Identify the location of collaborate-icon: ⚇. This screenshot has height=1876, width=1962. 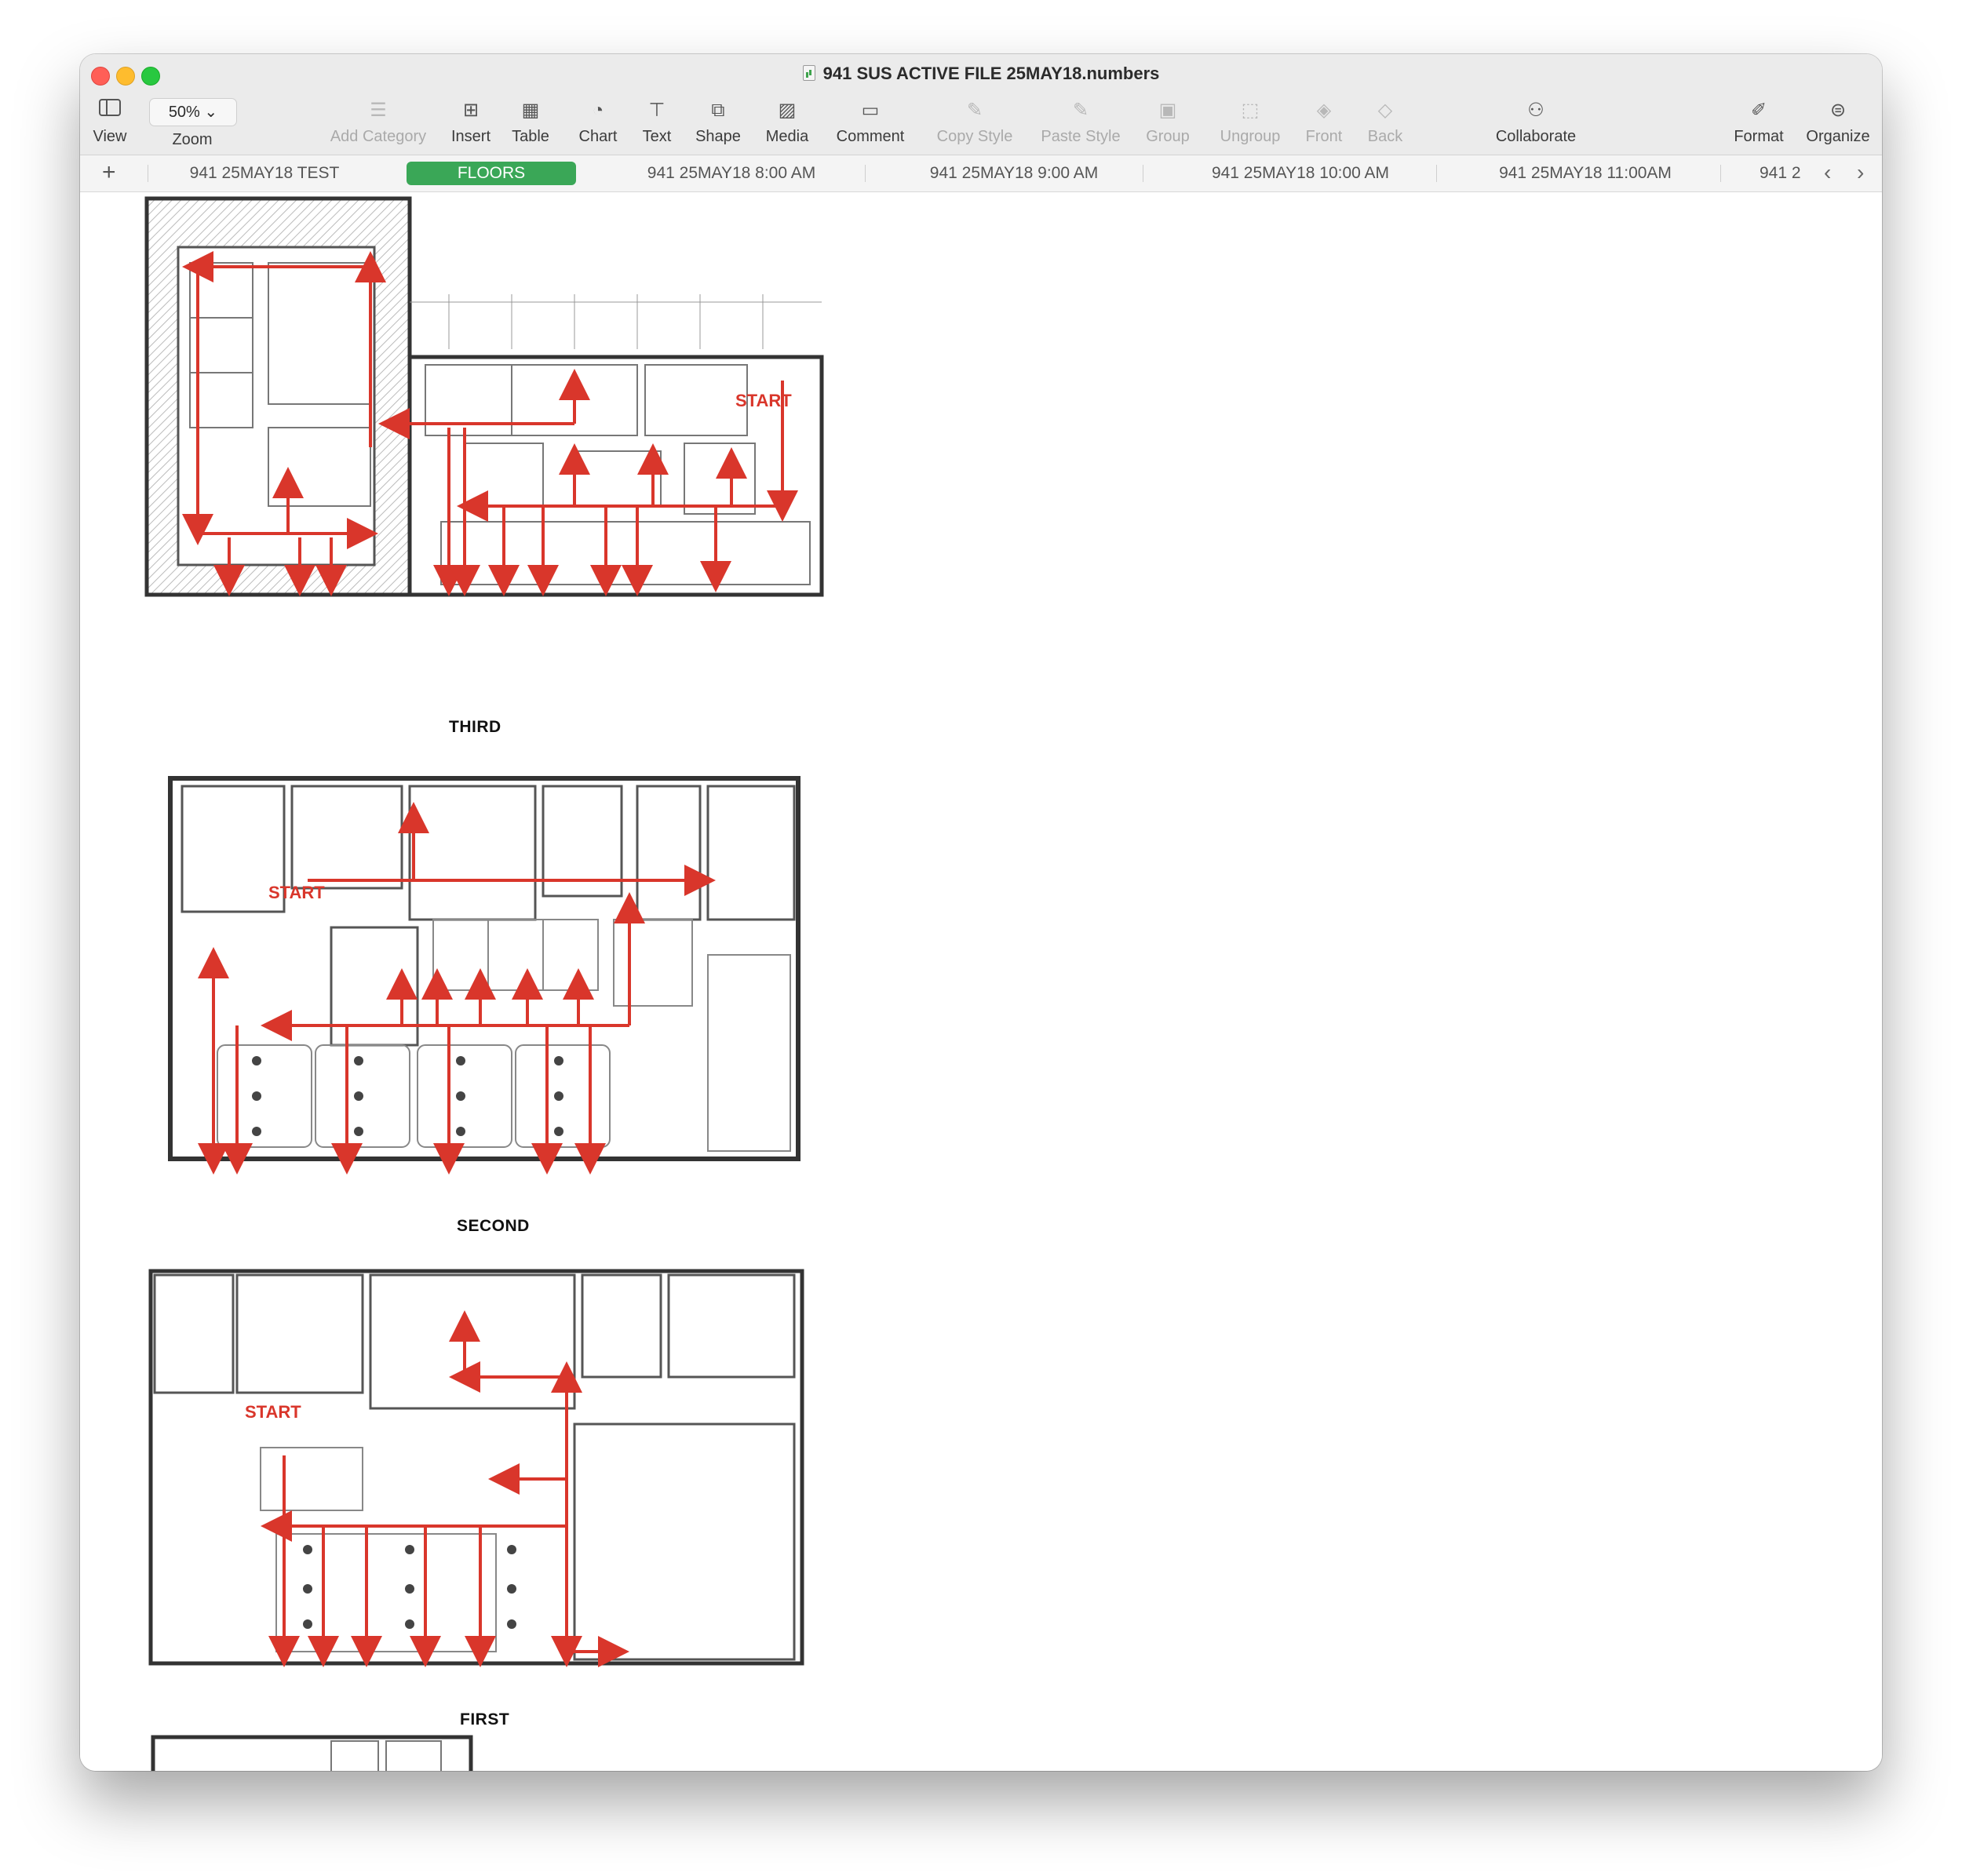
(1536, 110).